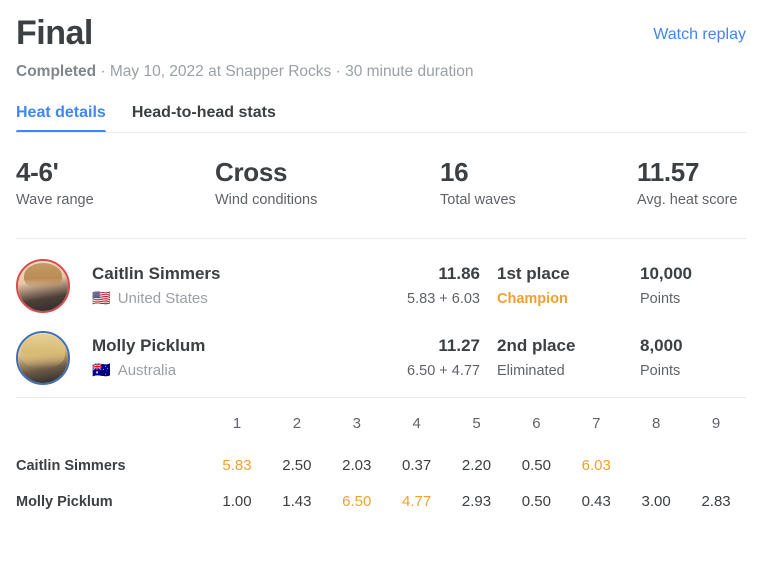  Describe the element at coordinates (357, 501) in the screenshot. I see `wave-score-cell: 6.50` at that location.